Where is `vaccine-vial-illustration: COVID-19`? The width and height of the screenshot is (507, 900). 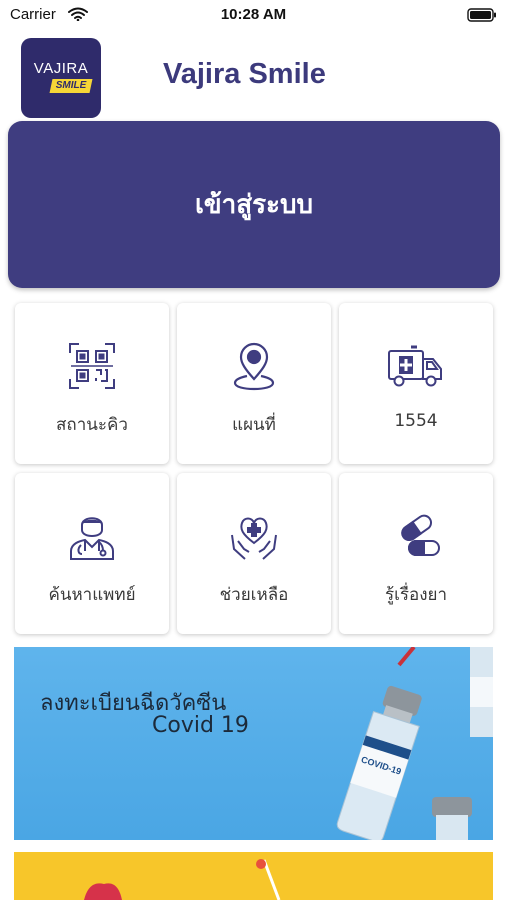
vaccine-vial-illustration: COVID-19 is located at coordinates (414, 743).